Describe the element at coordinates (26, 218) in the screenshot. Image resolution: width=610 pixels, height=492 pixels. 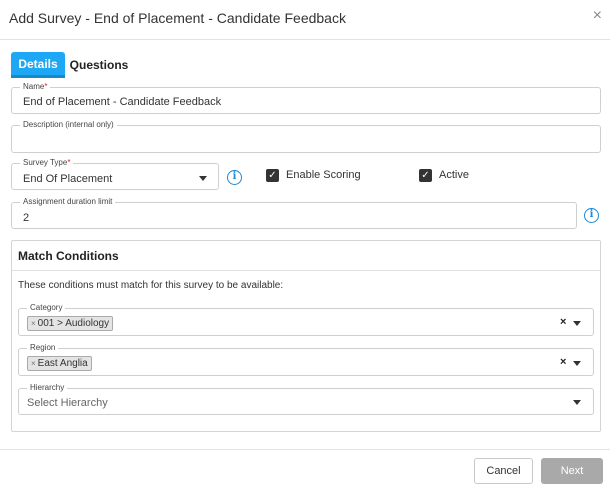
I see `assignment-duration-value: 2` at that location.